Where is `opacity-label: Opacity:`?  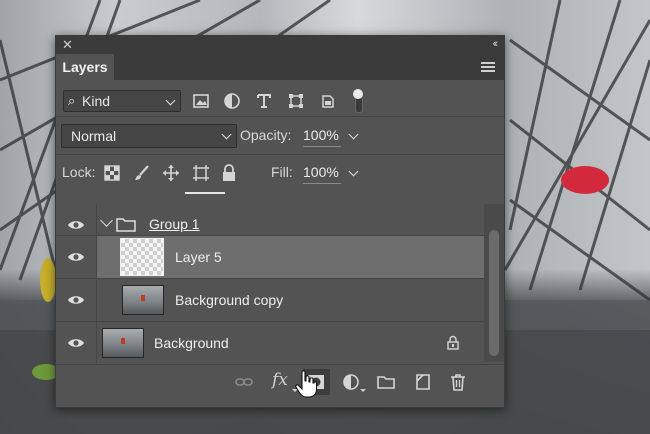
opacity-label: Opacity: is located at coordinates (266, 135).